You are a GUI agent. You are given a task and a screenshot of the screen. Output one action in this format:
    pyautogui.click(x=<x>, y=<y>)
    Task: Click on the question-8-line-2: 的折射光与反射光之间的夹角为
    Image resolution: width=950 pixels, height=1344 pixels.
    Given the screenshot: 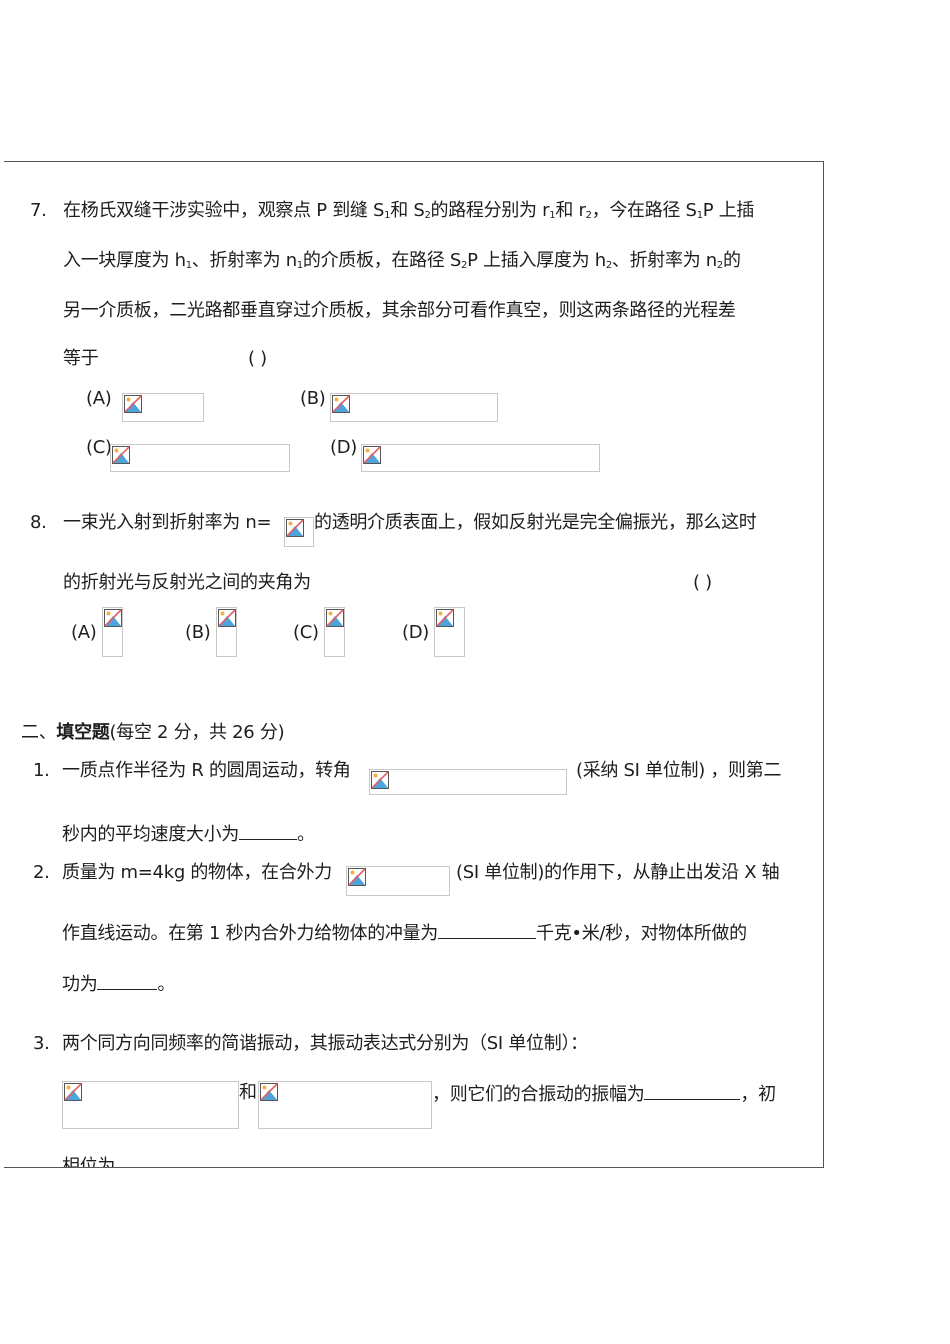 What is the action you would take?
    pyautogui.click(x=187, y=582)
    